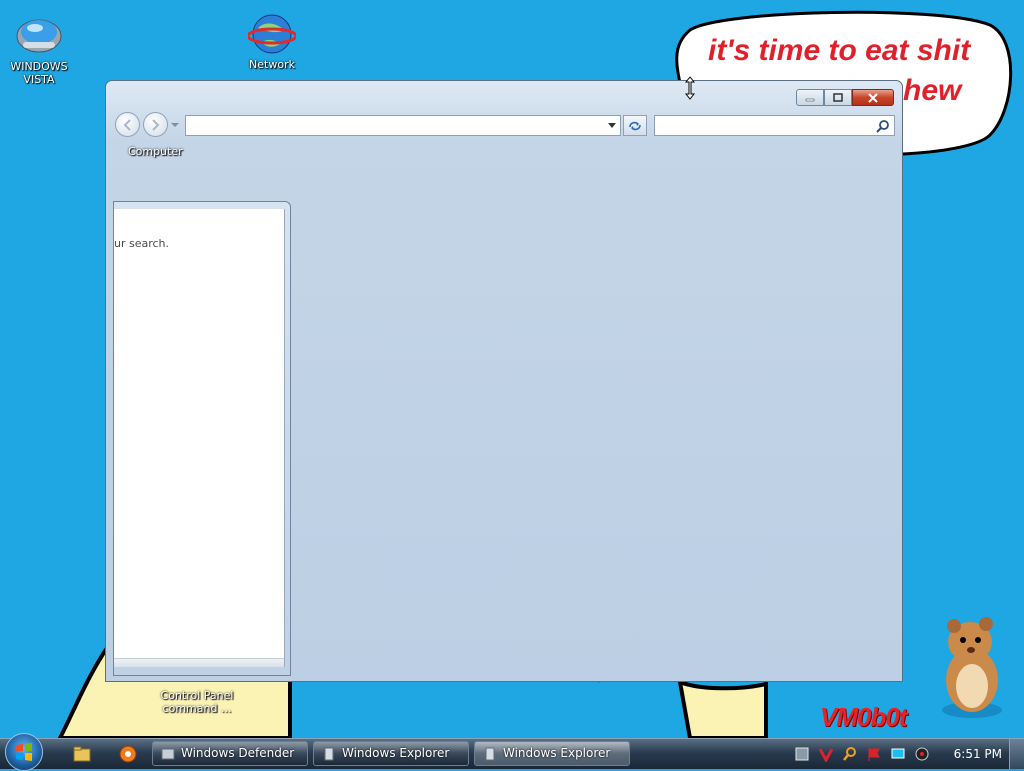 Image resolution: width=1024 pixels, height=771 pixels. What do you see at coordinates (128, 754) in the screenshot?
I see `media-icon` at bounding box center [128, 754].